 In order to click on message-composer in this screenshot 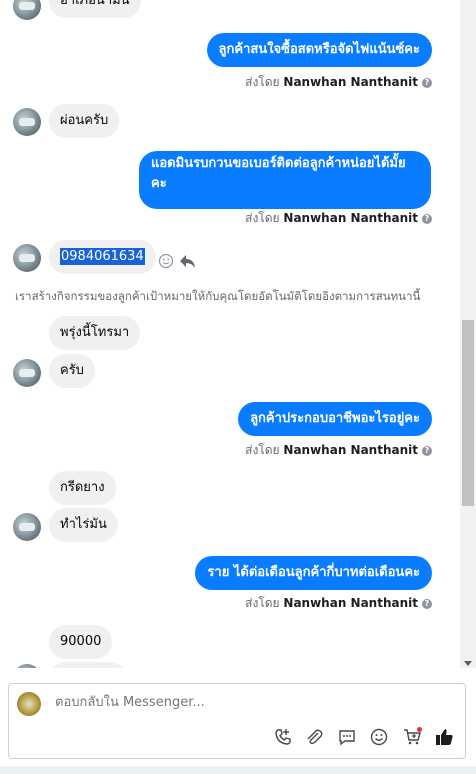, I will do `click(237, 721)`.